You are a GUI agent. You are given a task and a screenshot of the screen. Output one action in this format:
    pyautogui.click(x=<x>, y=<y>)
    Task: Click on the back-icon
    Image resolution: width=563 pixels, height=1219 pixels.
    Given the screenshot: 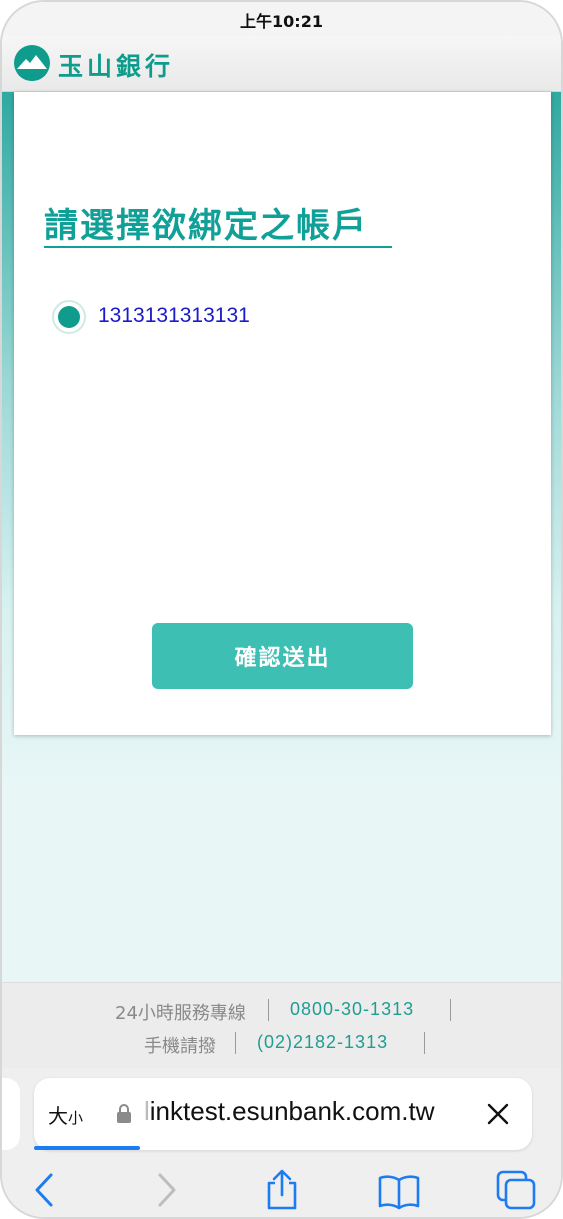 What is the action you would take?
    pyautogui.click(x=46, y=1190)
    